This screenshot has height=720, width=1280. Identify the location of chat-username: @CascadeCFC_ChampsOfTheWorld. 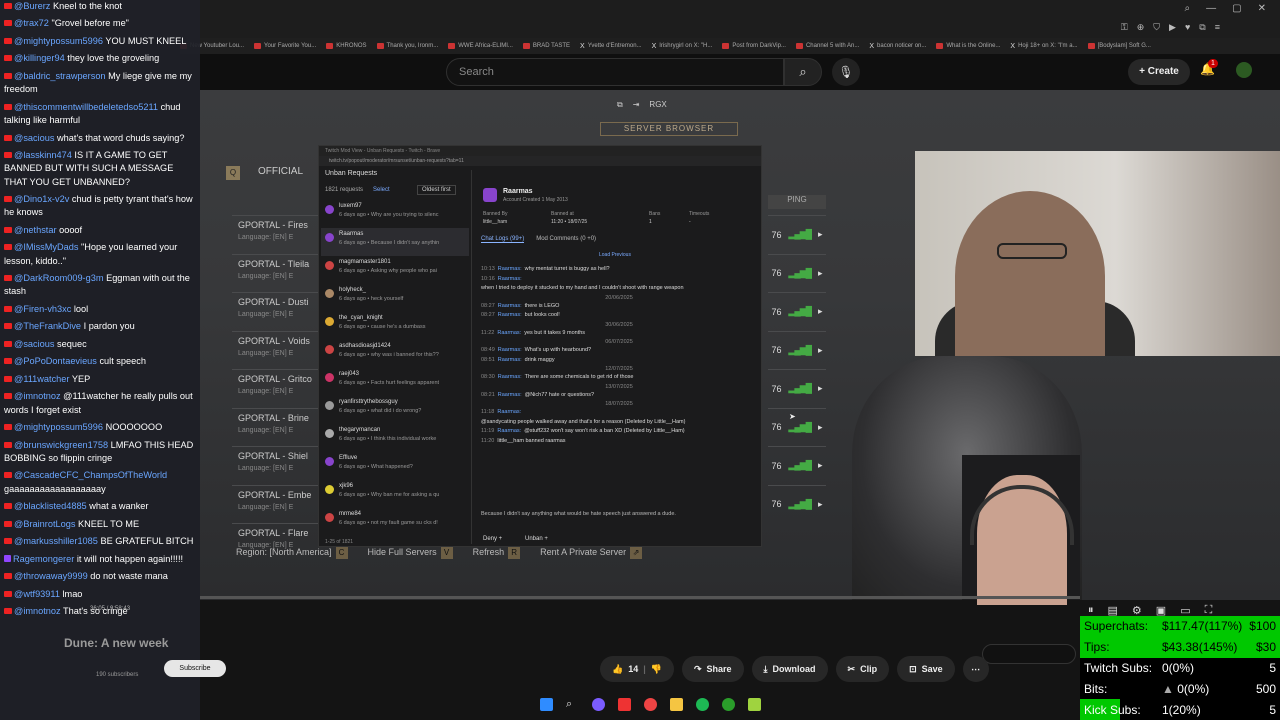
(91, 475).